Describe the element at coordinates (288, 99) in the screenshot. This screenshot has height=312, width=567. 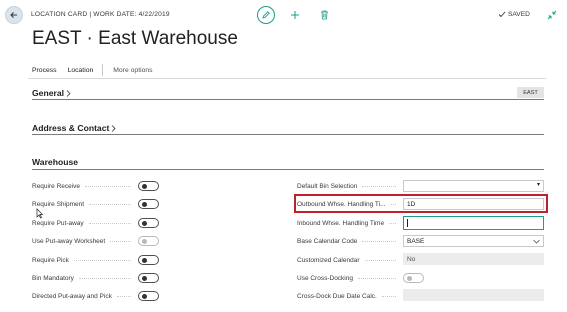
I see `section-general-line` at that location.